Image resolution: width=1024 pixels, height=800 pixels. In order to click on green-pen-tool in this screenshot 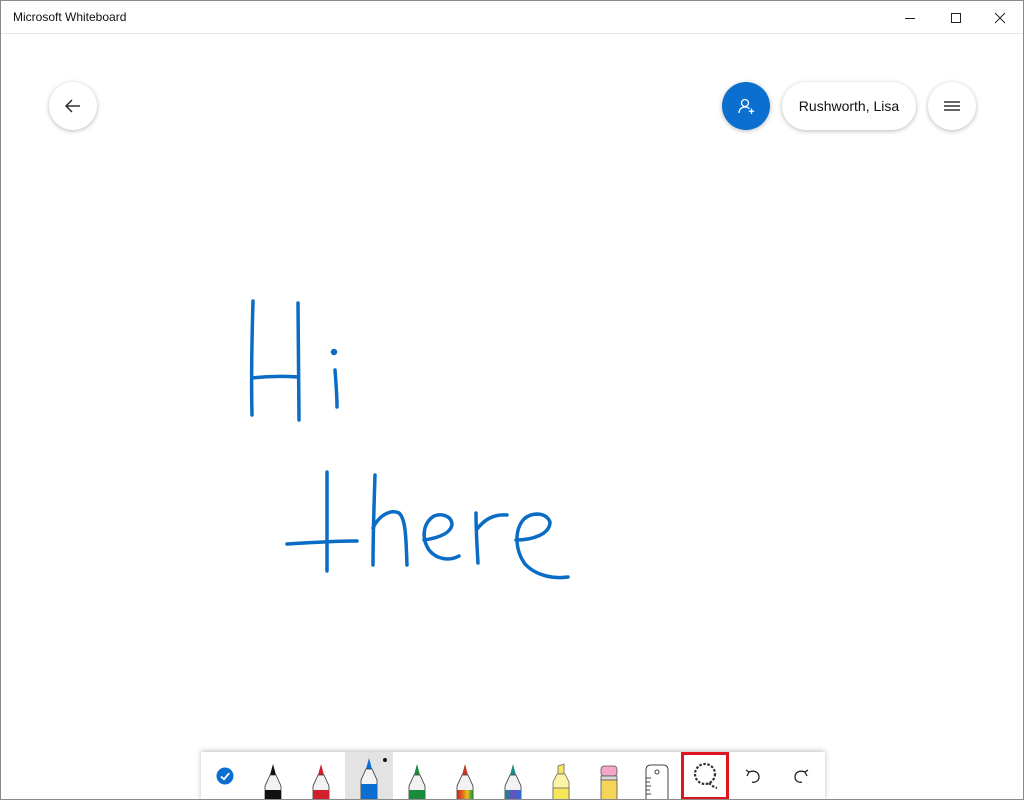, I will do `click(417, 775)`.